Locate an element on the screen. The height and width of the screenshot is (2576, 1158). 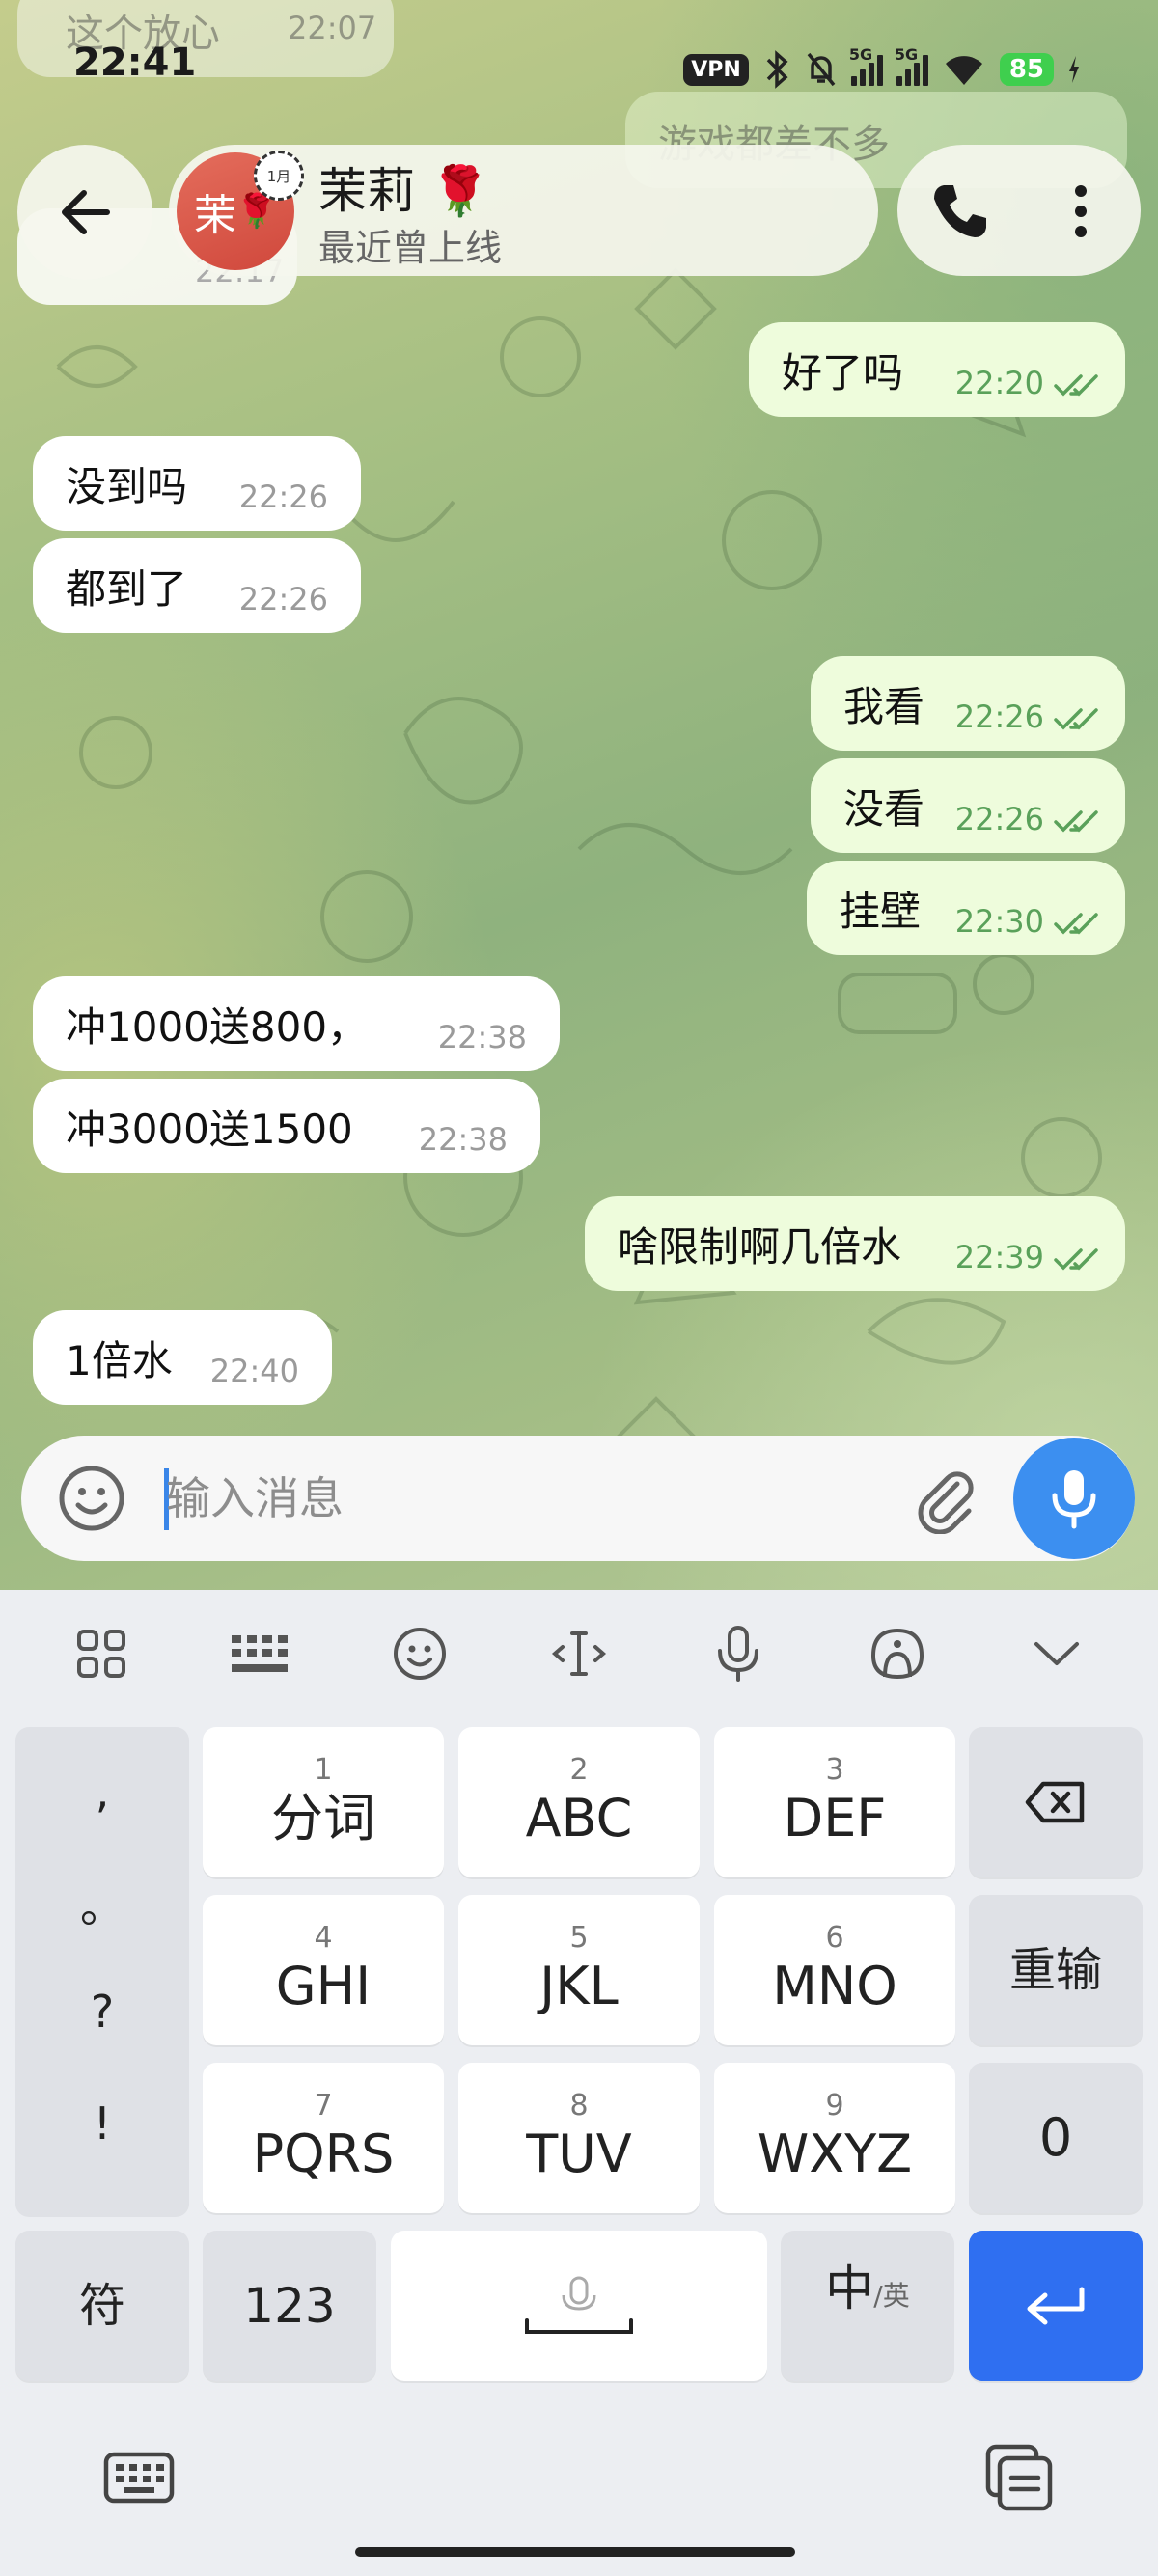
outgoing-message: 挂壁 22:30 is located at coordinates (966, 908).